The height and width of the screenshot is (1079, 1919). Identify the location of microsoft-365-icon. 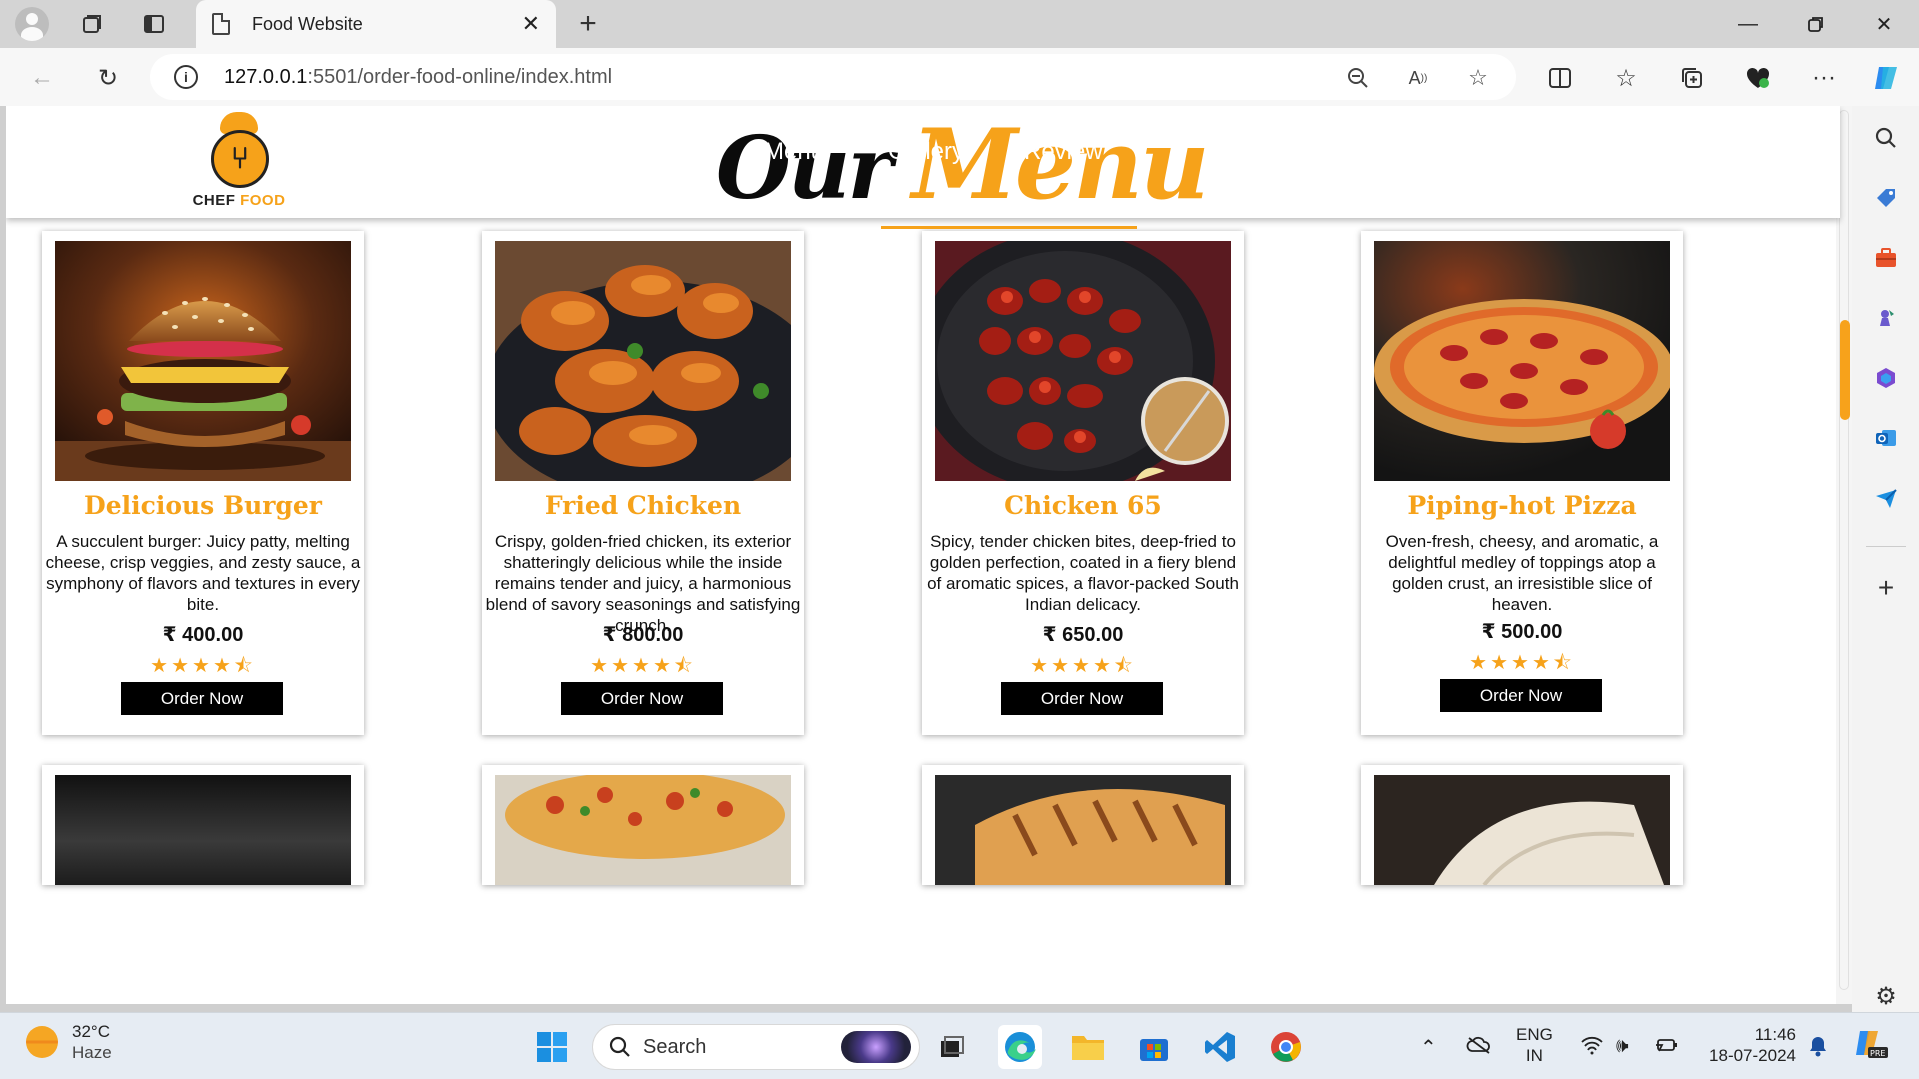
(1886, 378).